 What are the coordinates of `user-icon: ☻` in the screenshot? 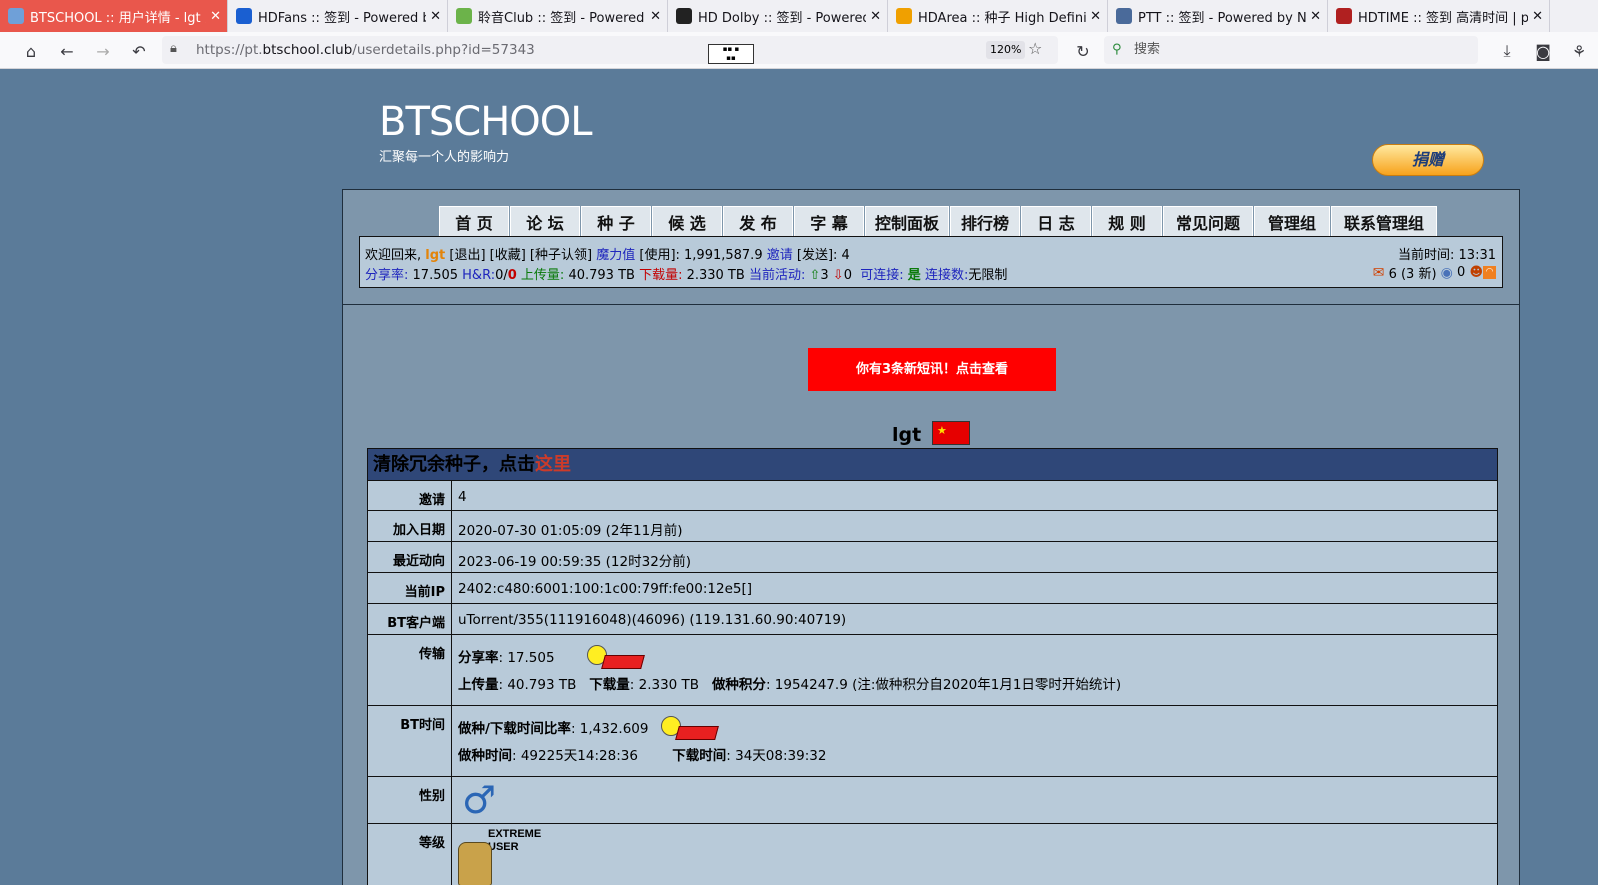 It's located at (1476, 272).